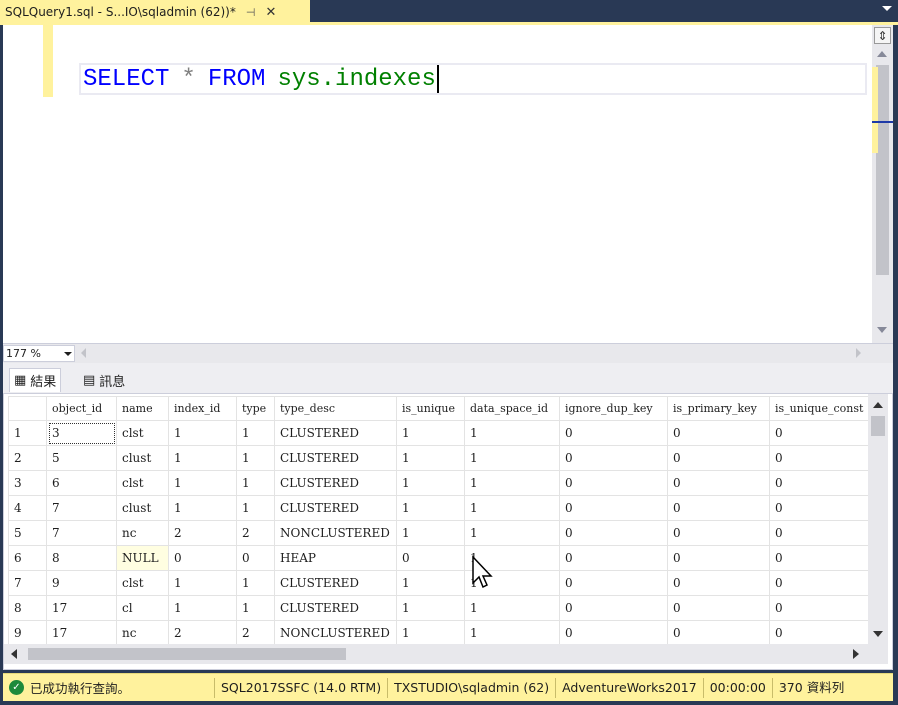 This screenshot has width=898, height=705. What do you see at coordinates (27, 533) in the screenshot?
I see `row-number-cell: 5` at bounding box center [27, 533].